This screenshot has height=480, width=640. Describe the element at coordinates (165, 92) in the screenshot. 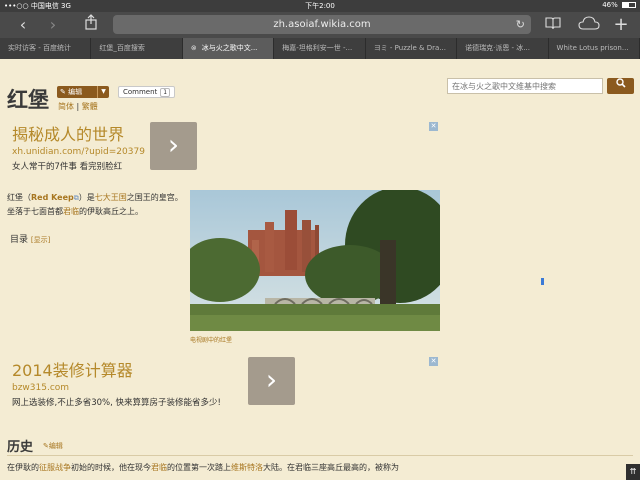

I see `comment-count: 1` at that location.